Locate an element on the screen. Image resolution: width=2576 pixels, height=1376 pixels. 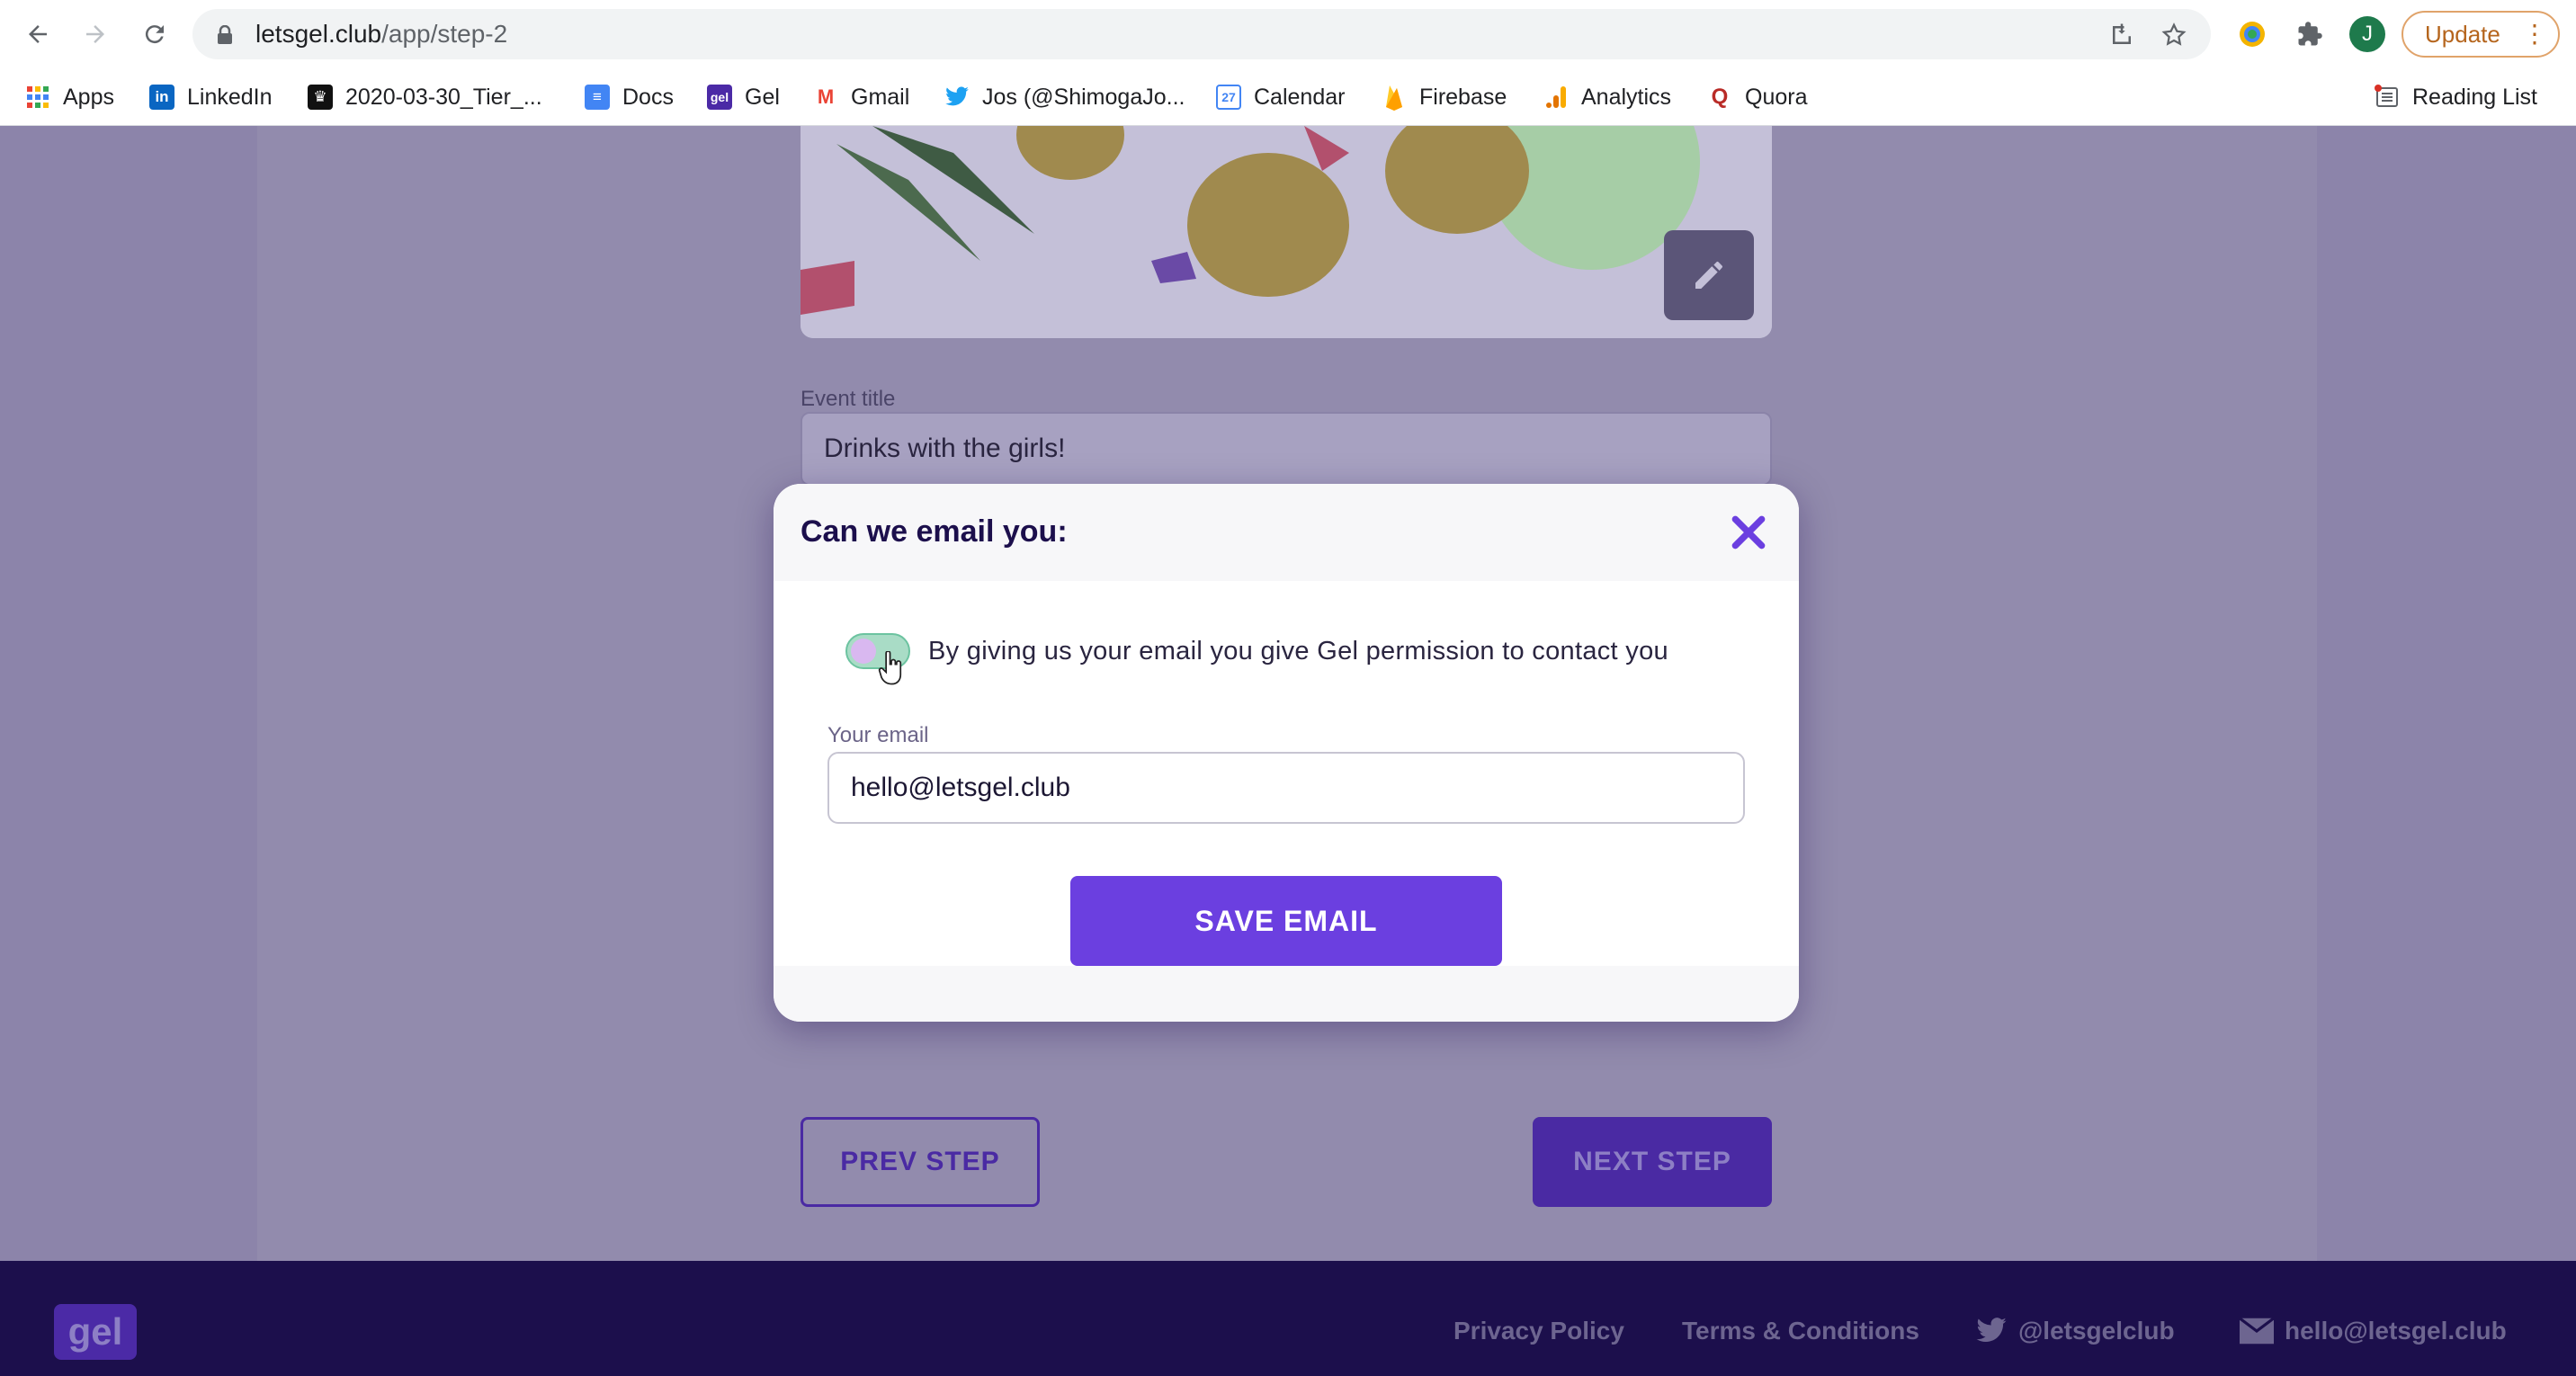
browser-toolbar: letsgel.club/app/step-2 J Update ⋮ is located at coordinates (1288, 34).